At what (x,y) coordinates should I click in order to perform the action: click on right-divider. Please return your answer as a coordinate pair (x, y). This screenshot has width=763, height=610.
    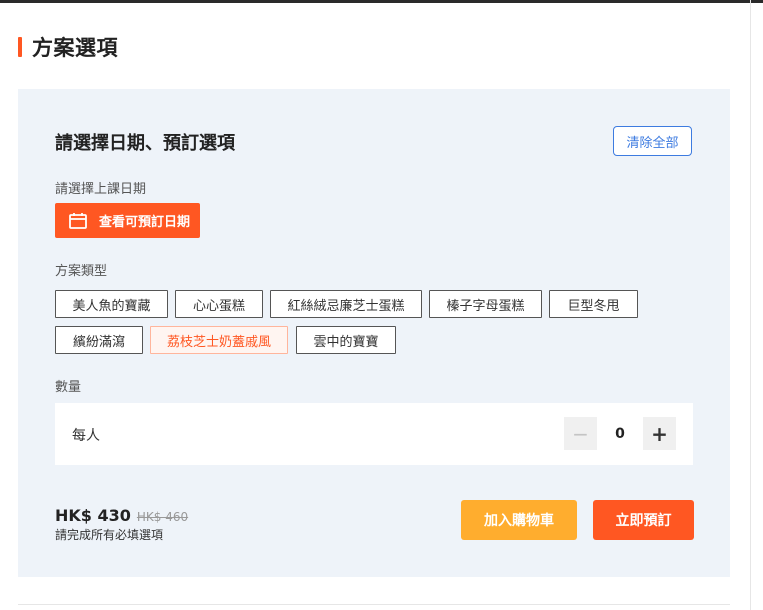
    Looking at the image, I should click on (750, 305).